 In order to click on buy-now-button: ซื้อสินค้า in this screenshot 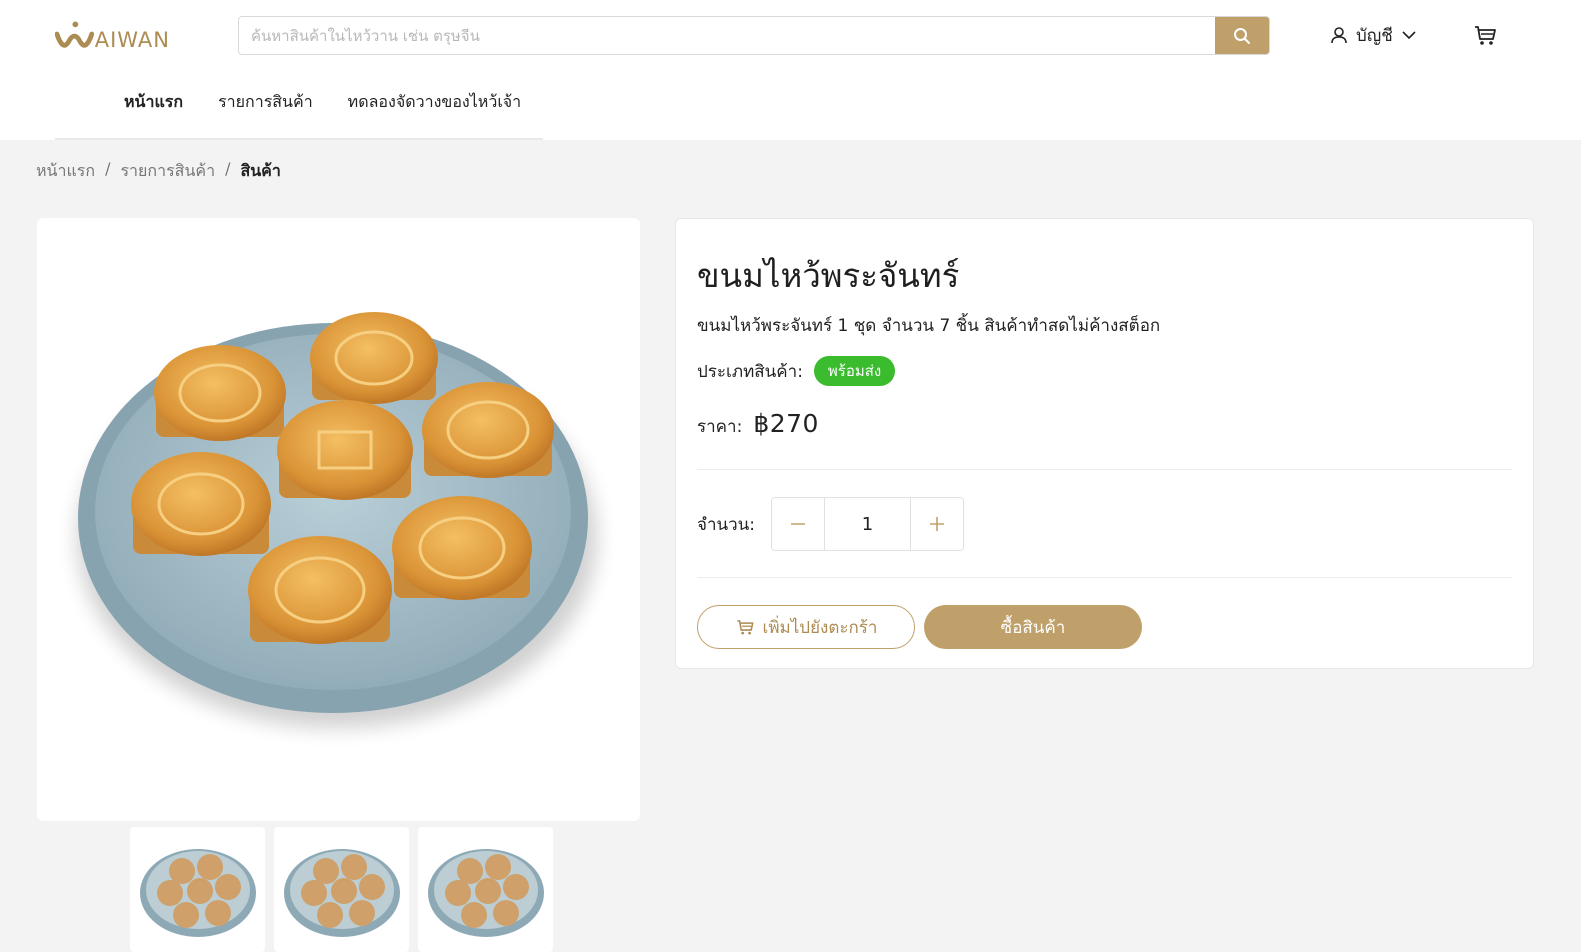, I will do `click(1033, 627)`.